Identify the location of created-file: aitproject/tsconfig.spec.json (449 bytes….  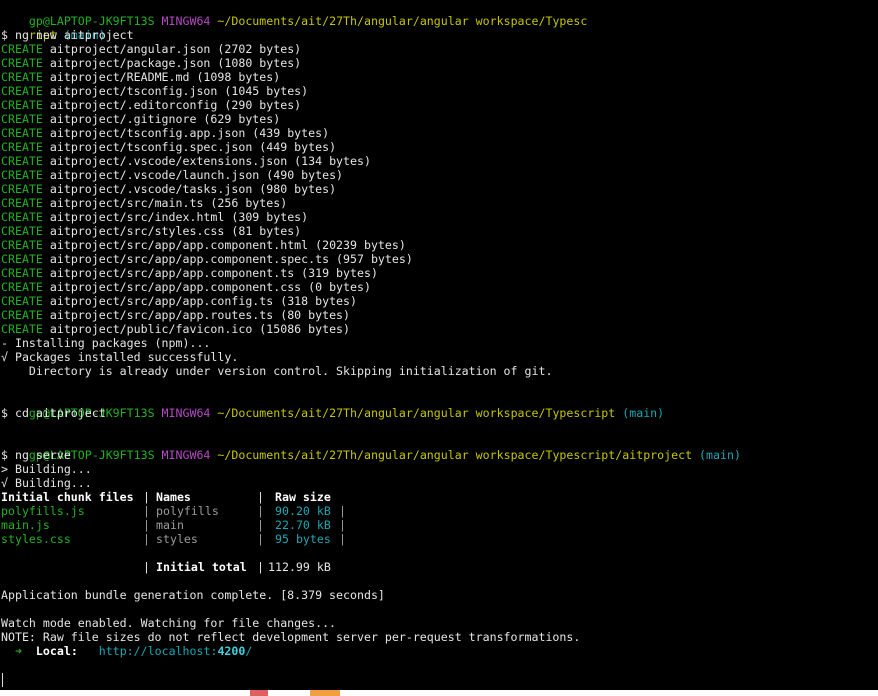
(193, 147).